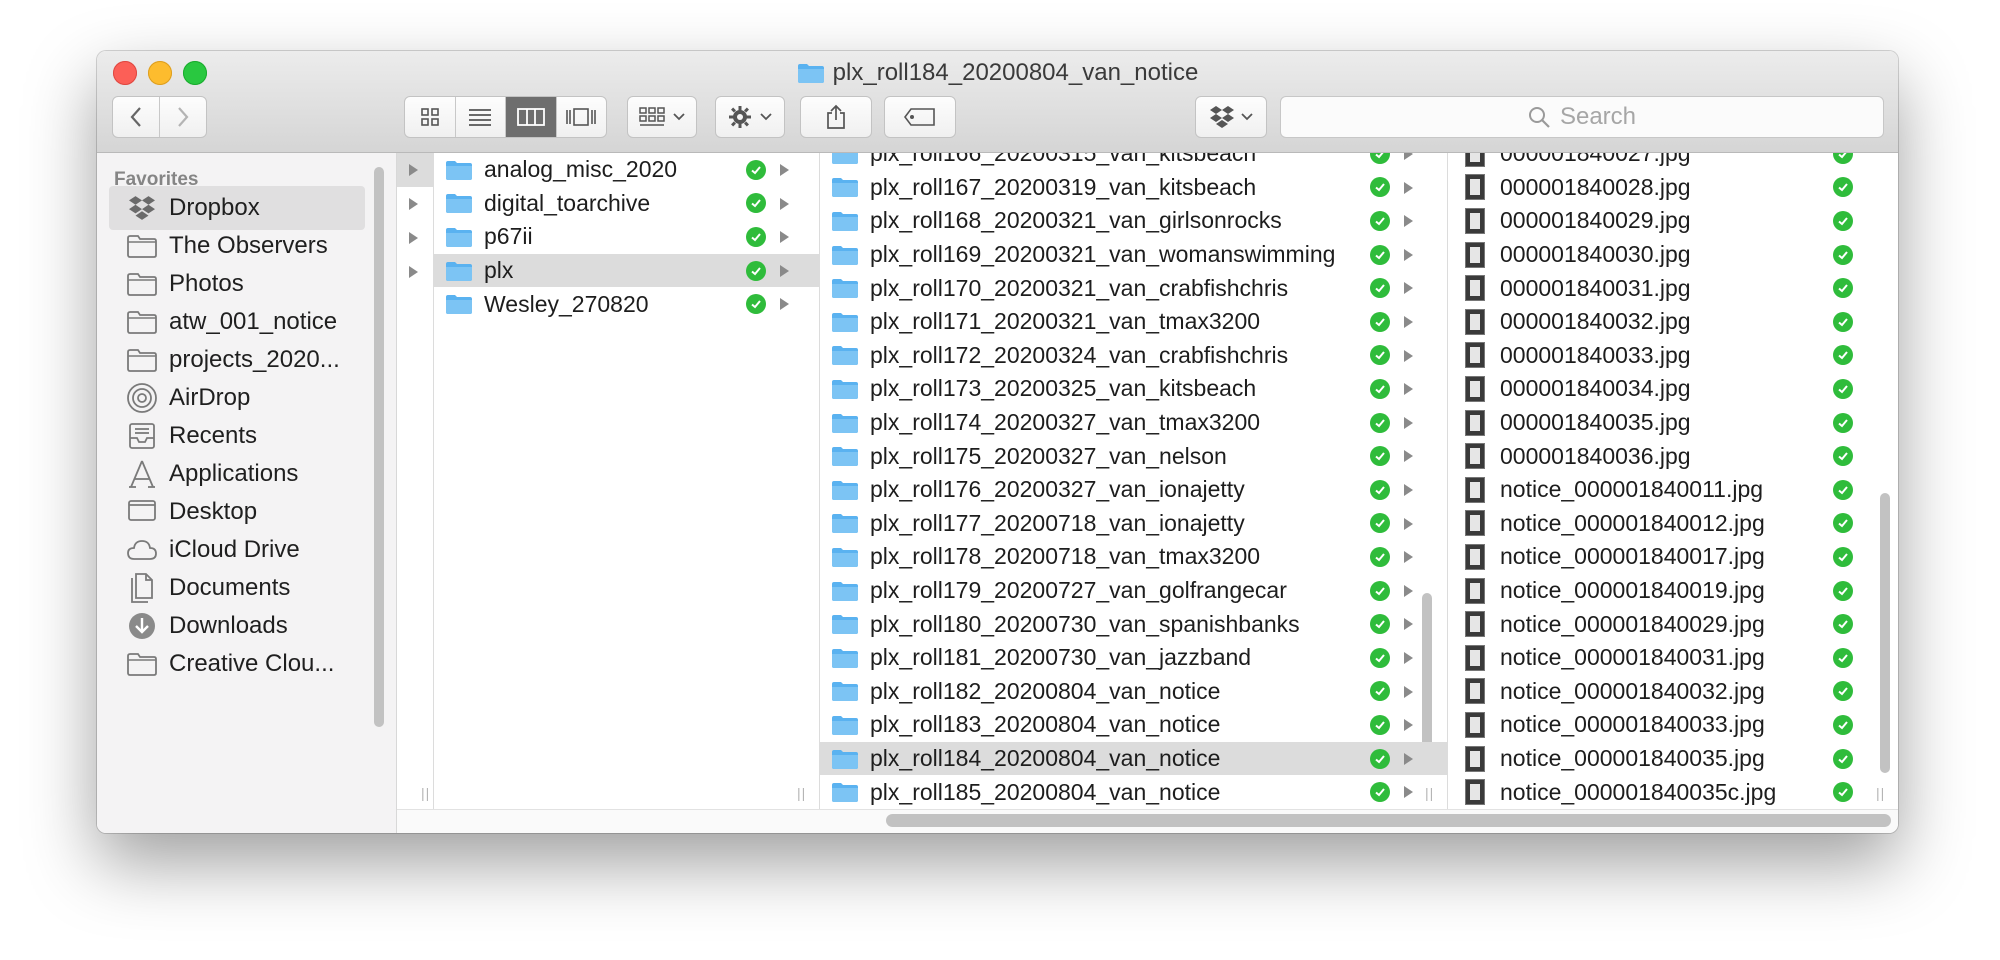  What do you see at coordinates (1133, 423) in the screenshot?
I see `list-item: plx_roll174_20200327_van_tmax3200` at bounding box center [1133, 423].